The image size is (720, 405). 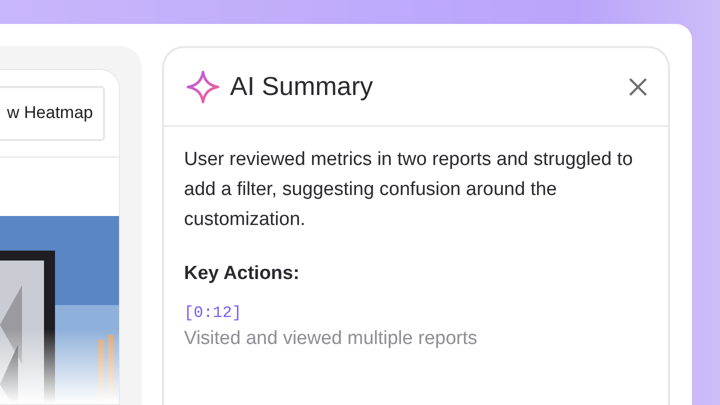 What do you see at coordinates (203, 87) in the screenshot?
I see `sparkle-icon` at bounding box center [203, 87].